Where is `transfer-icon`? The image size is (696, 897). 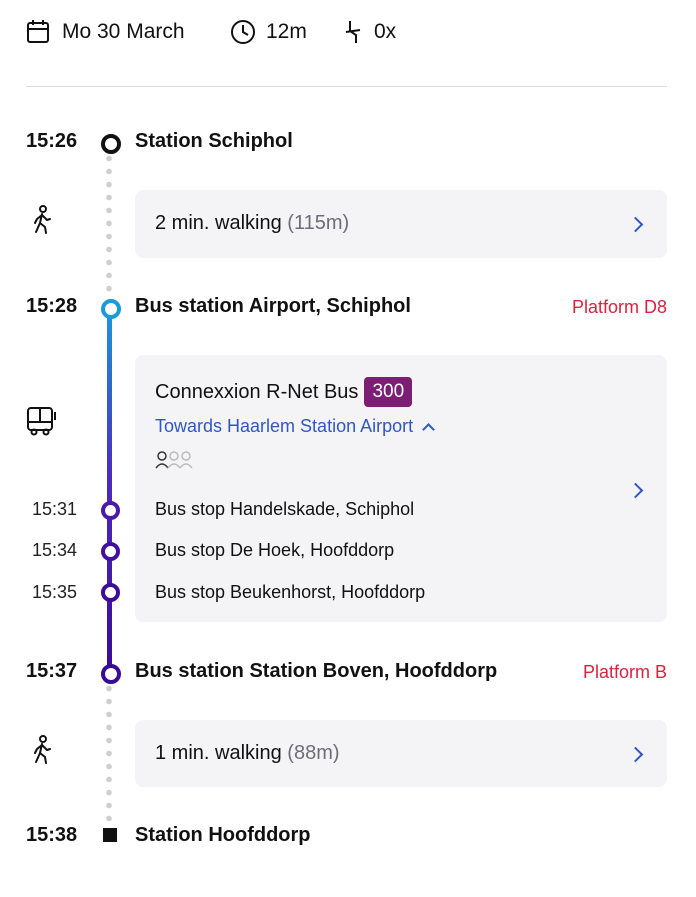 transfer-icon is located at coordinates (353, 32).